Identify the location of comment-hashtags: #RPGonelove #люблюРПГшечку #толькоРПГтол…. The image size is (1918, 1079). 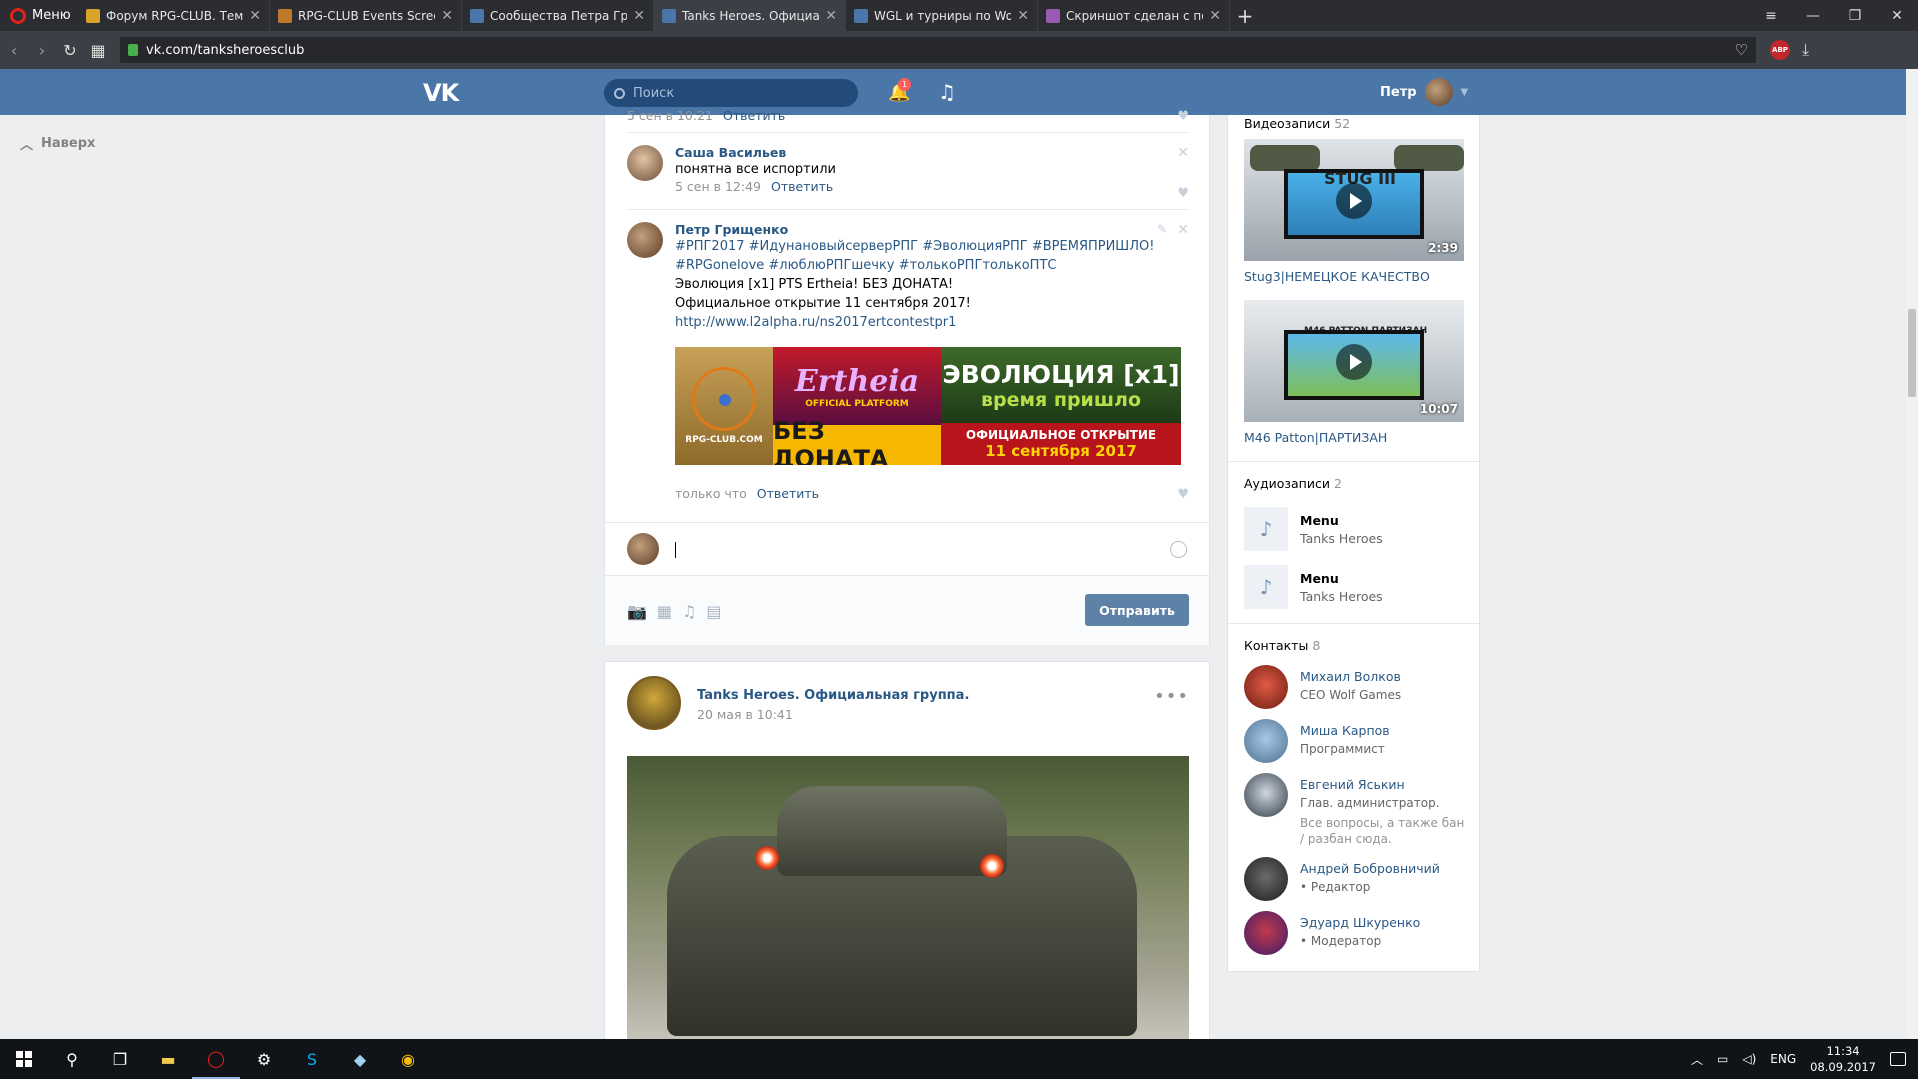
(932, 265).